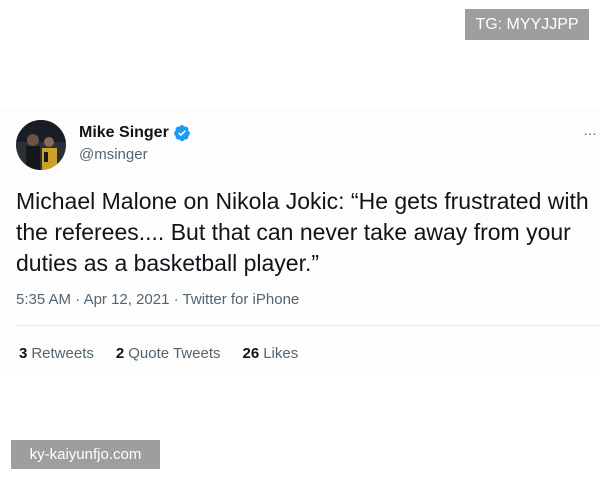  What do you see at coordinates (43, 299) in the screenshot?
I see `tweet-time: 5:35 AM` at bounding box center [43, 299].